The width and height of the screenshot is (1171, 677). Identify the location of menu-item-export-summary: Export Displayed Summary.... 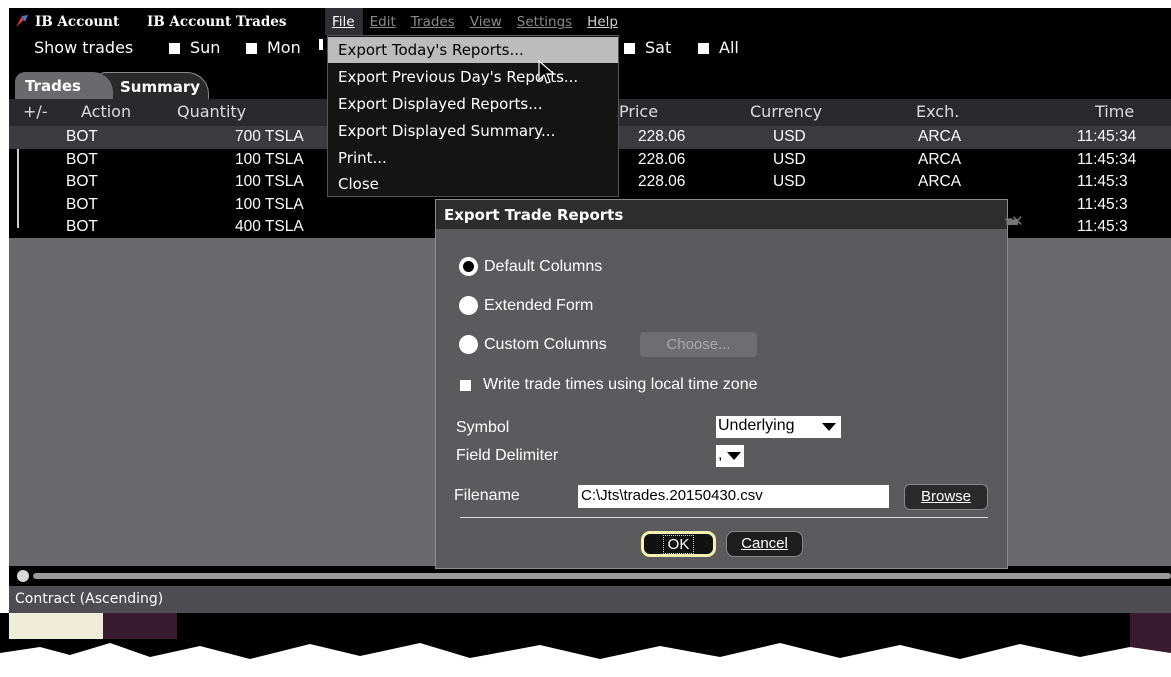
(473, 131).